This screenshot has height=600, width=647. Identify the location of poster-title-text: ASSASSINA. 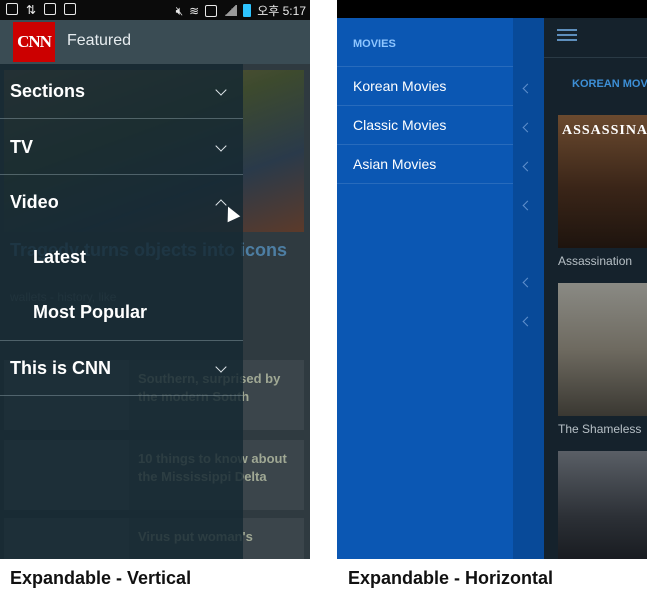
(604, 130).